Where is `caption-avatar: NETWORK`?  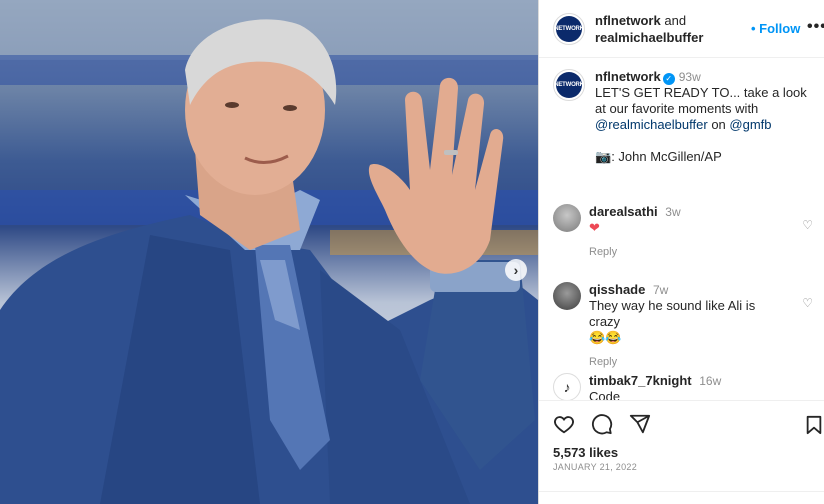 caption-avatar: NETWORK is located at coordinates (569, 85).